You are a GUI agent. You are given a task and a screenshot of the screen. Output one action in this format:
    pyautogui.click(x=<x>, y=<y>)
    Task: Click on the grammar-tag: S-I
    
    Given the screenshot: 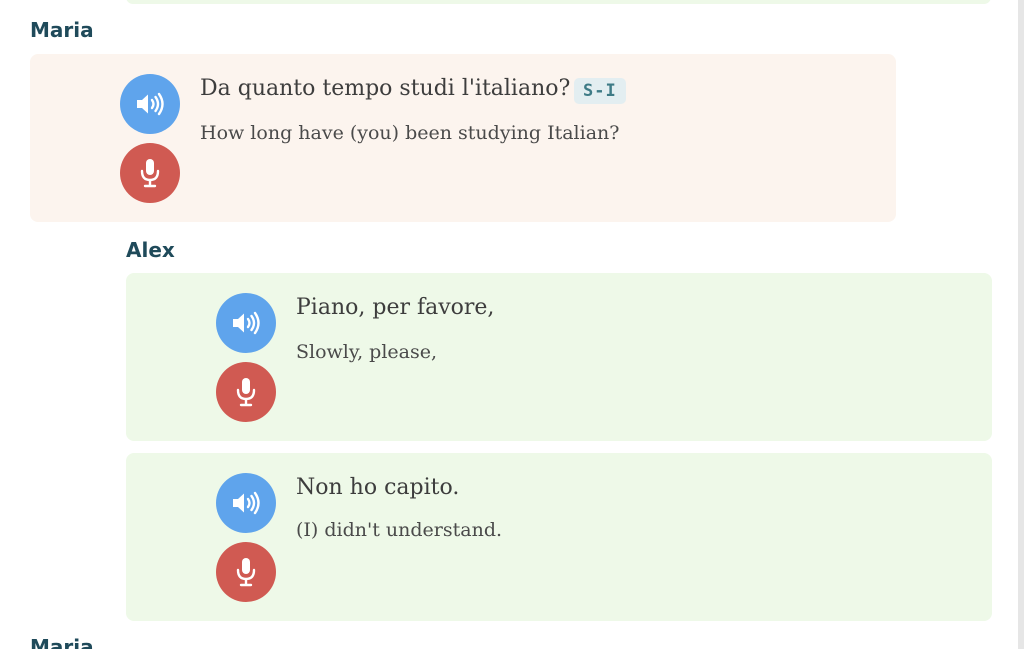 What is the action you would take?
    pyautogui.click(x=600, y=91)
    